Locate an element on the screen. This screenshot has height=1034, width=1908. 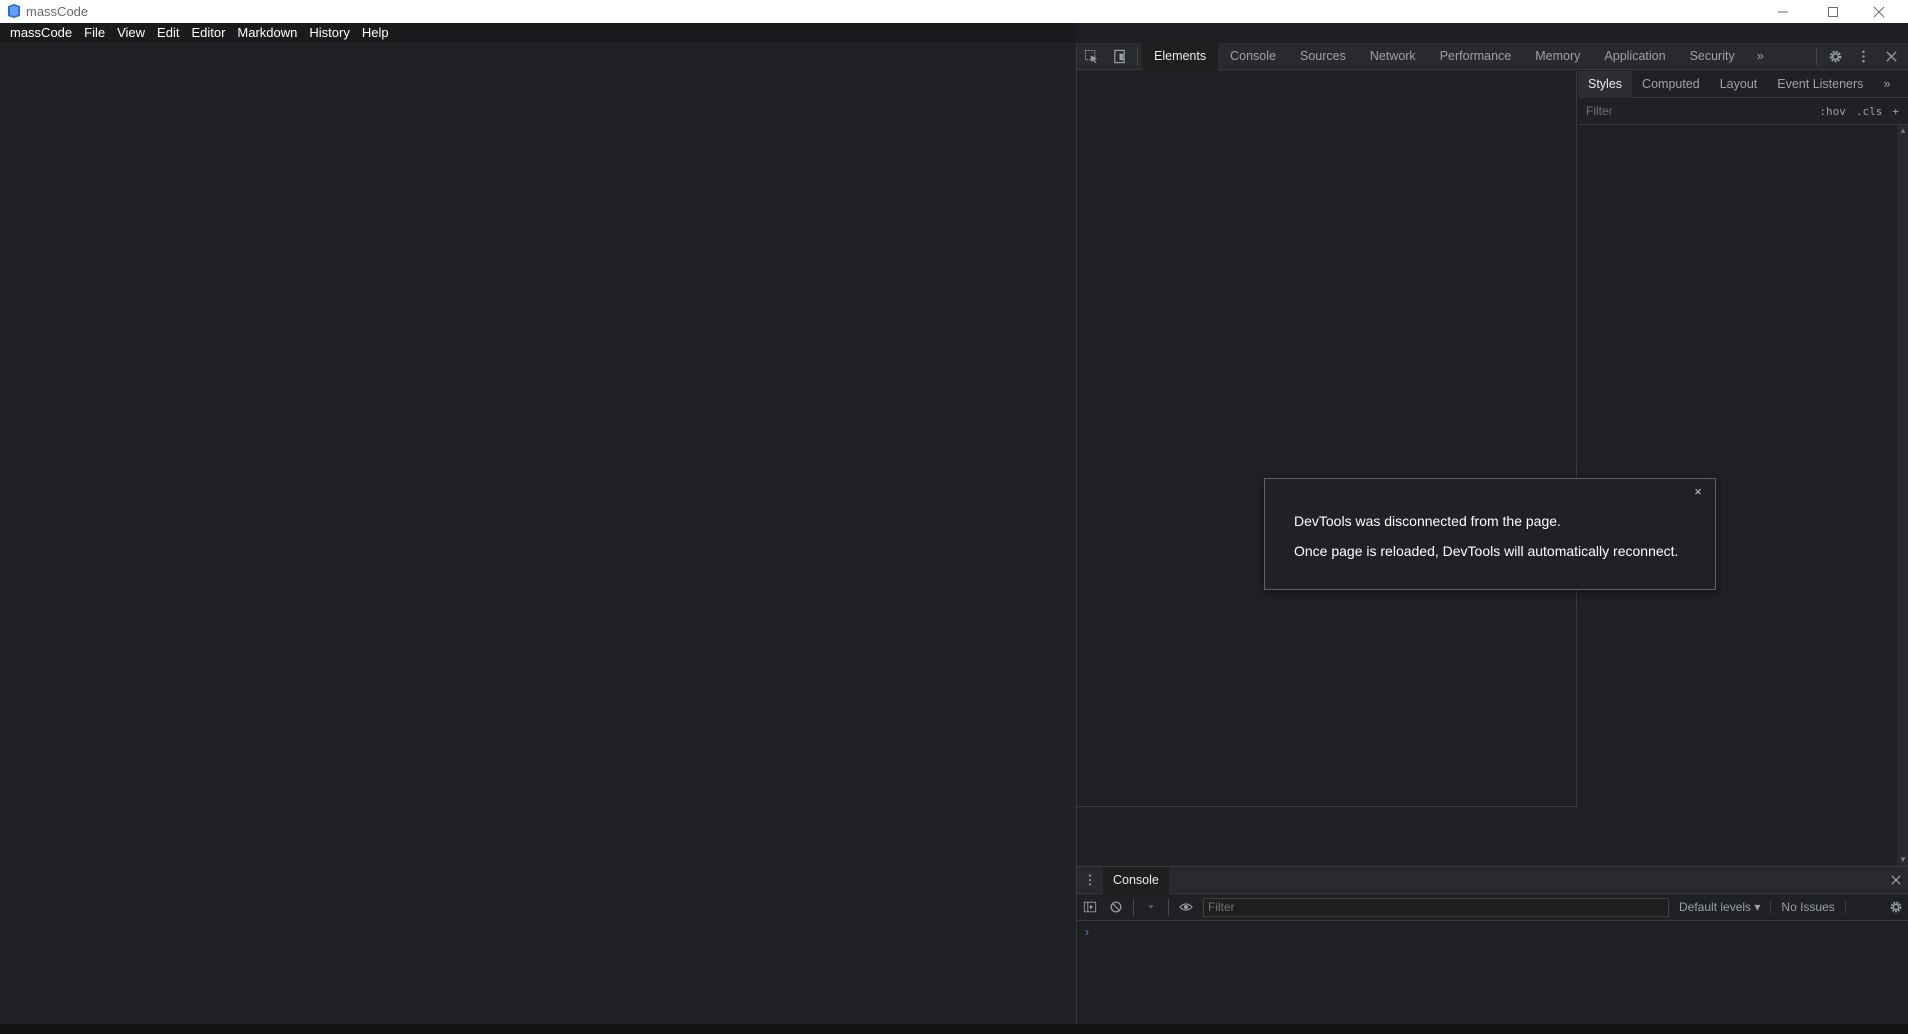
tab-sources: Sources is located at coordinates (1323, 56).